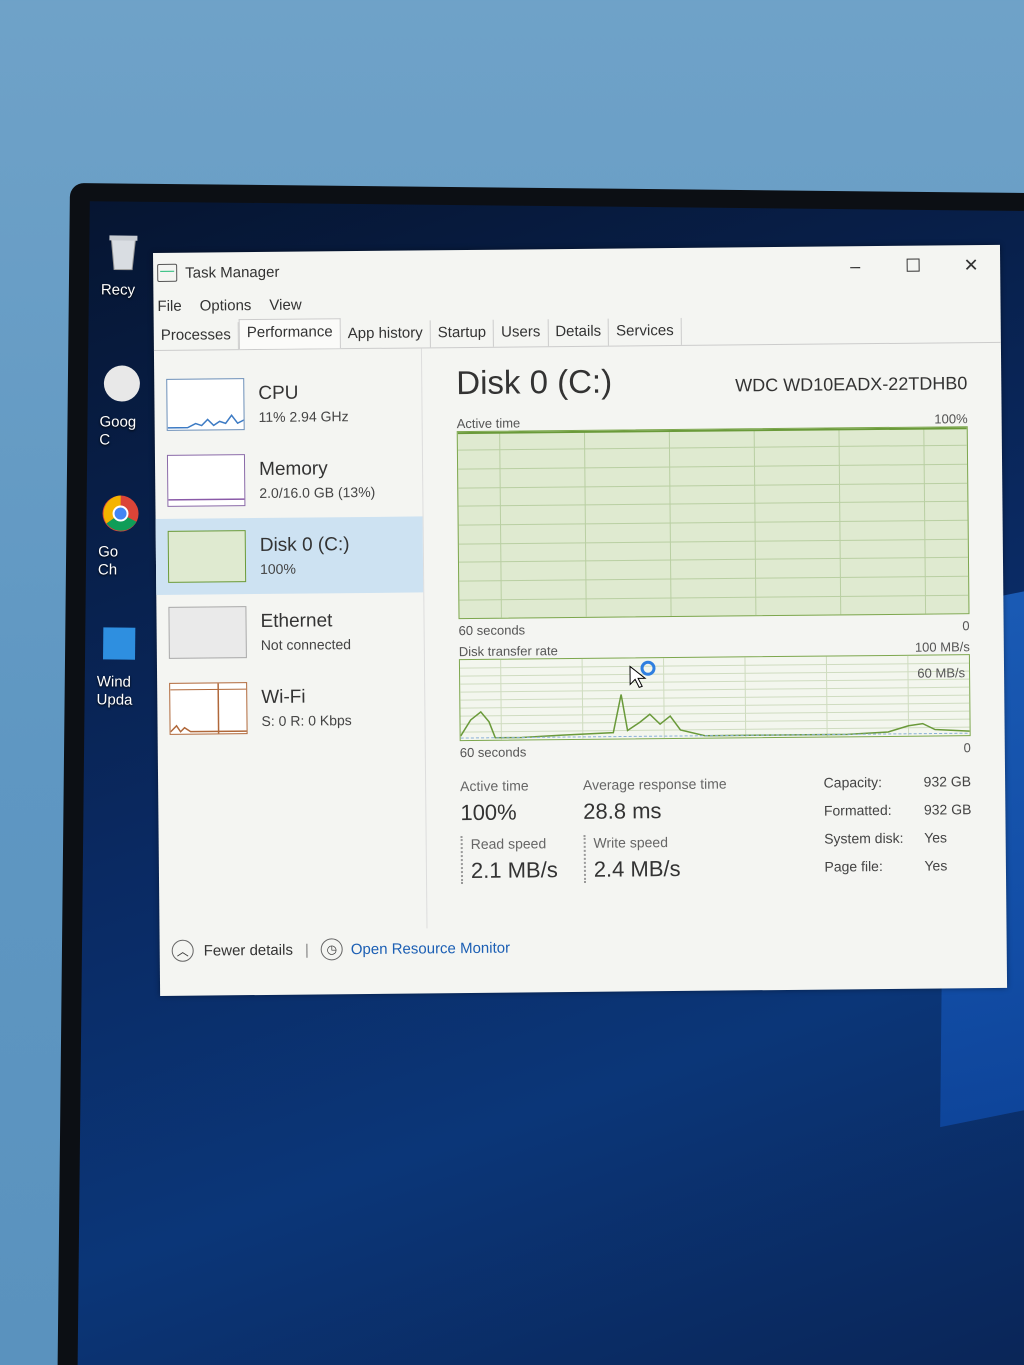 The width and height of the screenshot is (1024, 1365). I want to click on fewer-details-button: Fewer details, so click(248, 950).